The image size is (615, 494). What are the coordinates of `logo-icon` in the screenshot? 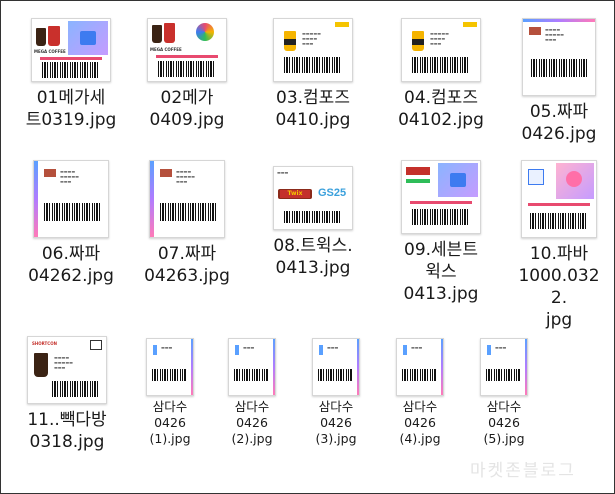 It's located at (205, 32).